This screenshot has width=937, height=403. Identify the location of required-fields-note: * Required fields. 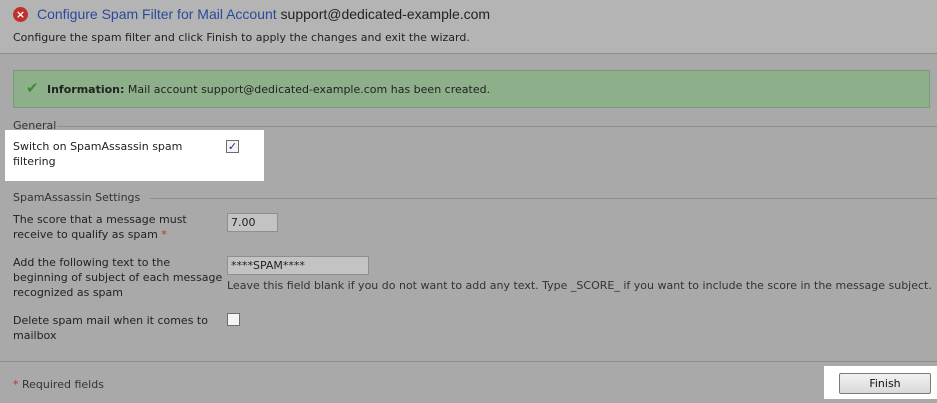
(58, 384).